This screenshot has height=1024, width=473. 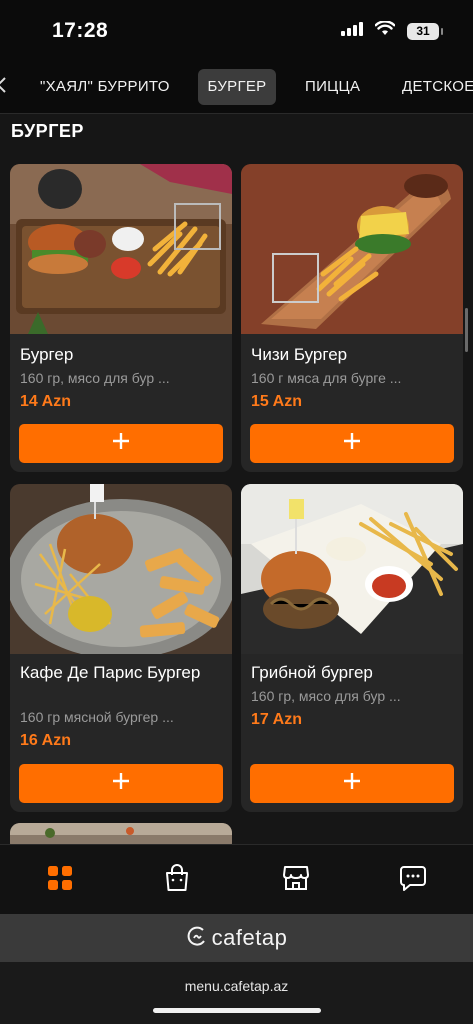 I want to click on chevron-left-icon, so click(x=4, y=85).